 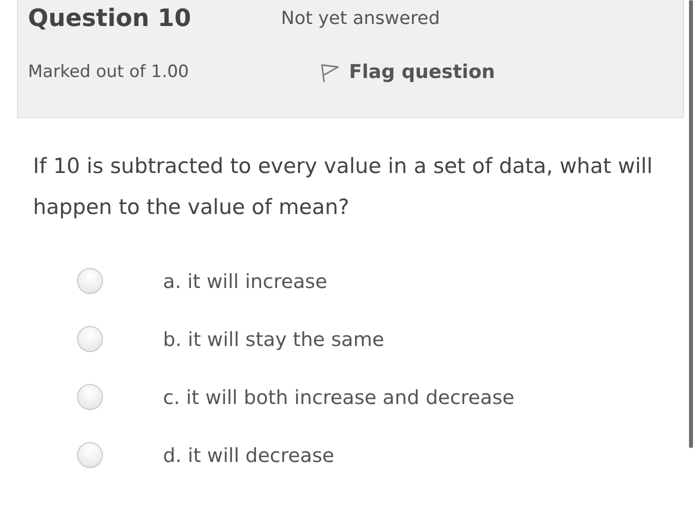 What do you see at coordinates (691, 224) in the screenshot?
I see `scrollbar` at bounding box center [691, 224].